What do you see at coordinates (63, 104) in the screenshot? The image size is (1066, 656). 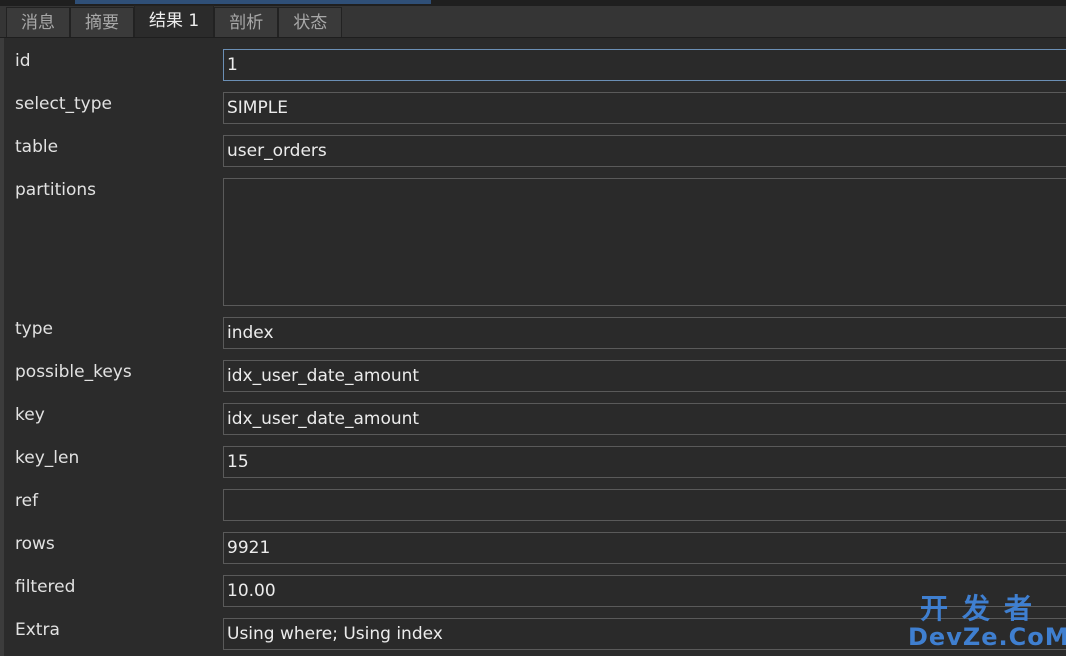 I see `field-label: select_type` at bounding box center [63, 104].